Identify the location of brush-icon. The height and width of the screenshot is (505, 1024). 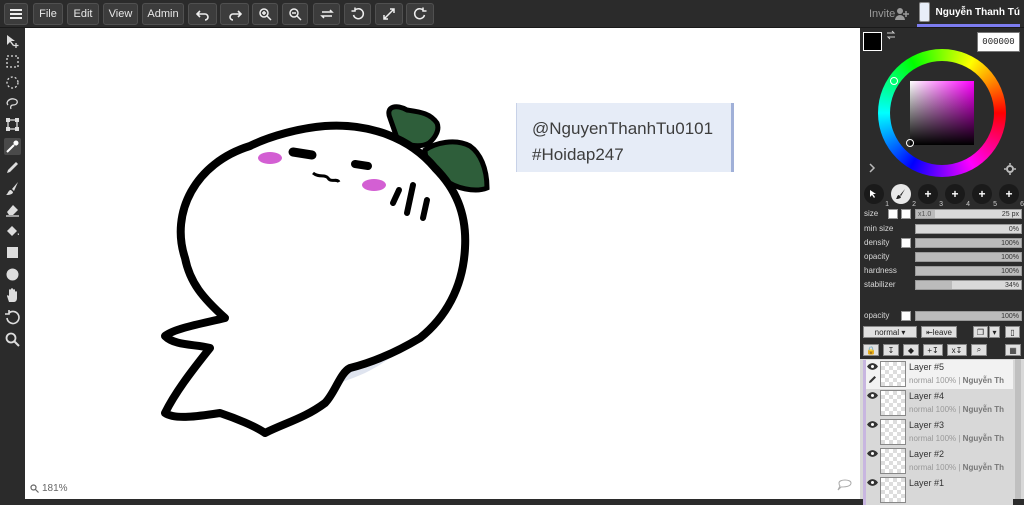
(900, 194).